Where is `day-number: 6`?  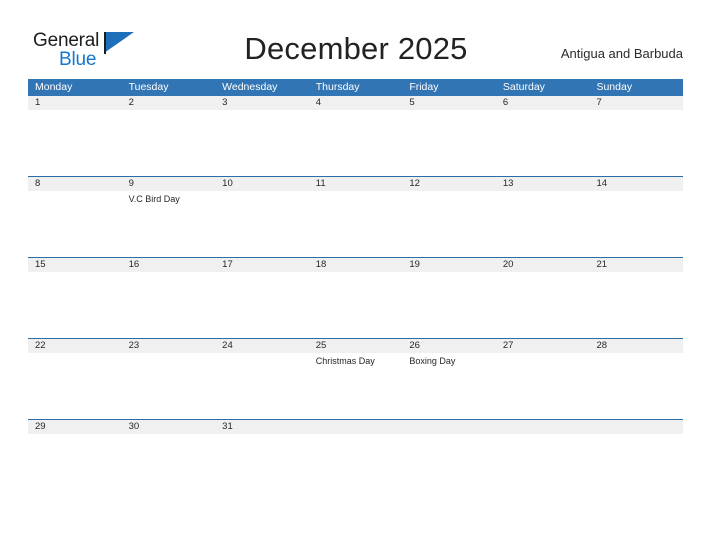 day-number: 6 is located at coordinates (543, 103).